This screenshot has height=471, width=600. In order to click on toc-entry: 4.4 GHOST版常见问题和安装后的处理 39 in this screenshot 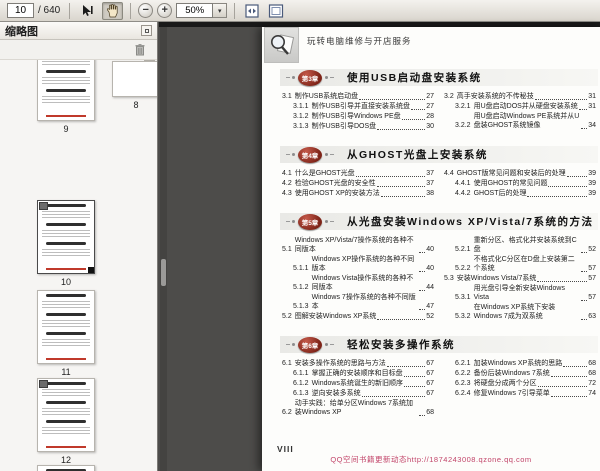, I will do `click(520, 173)`.